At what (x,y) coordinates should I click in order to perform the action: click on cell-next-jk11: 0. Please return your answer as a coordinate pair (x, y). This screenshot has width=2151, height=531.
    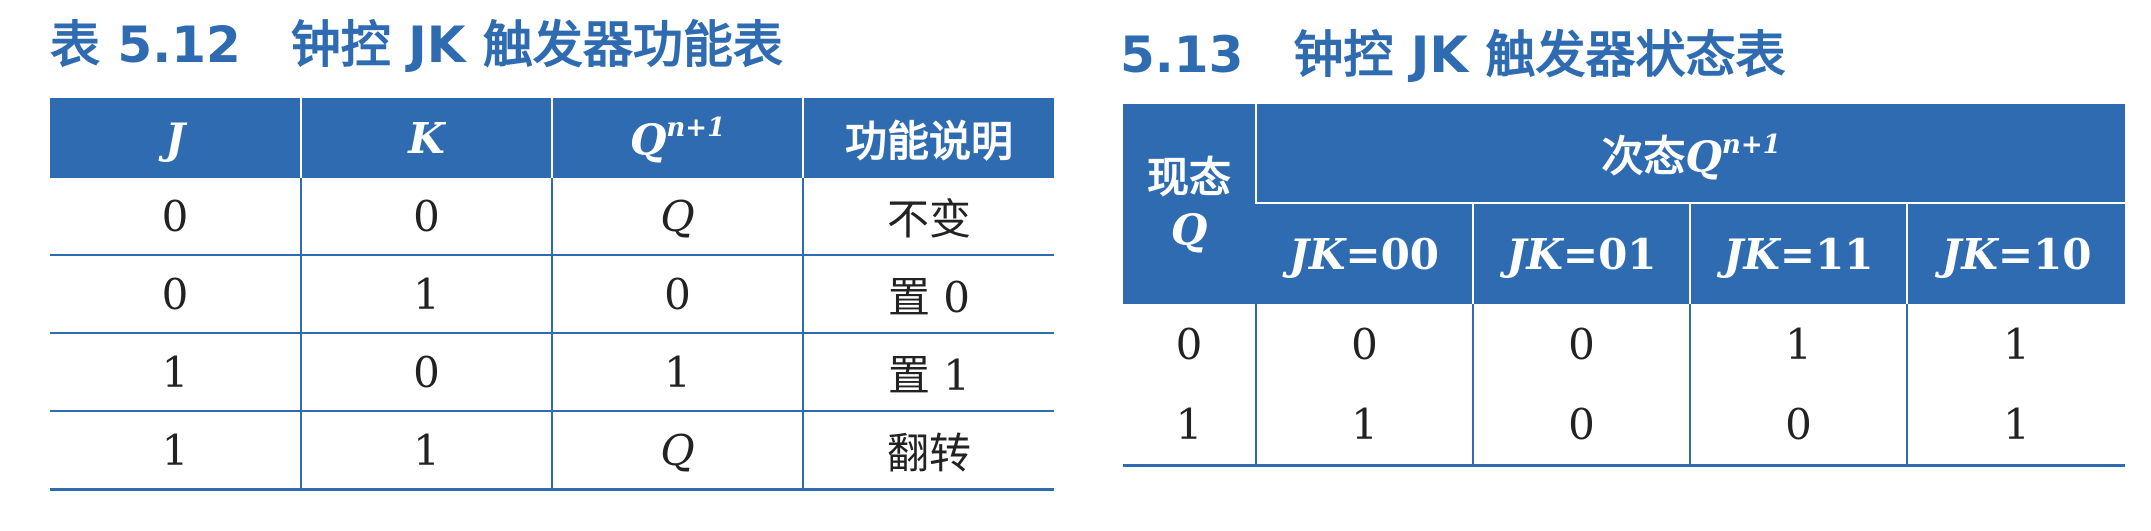
    Looking at the image, I should click on (1798, 425).